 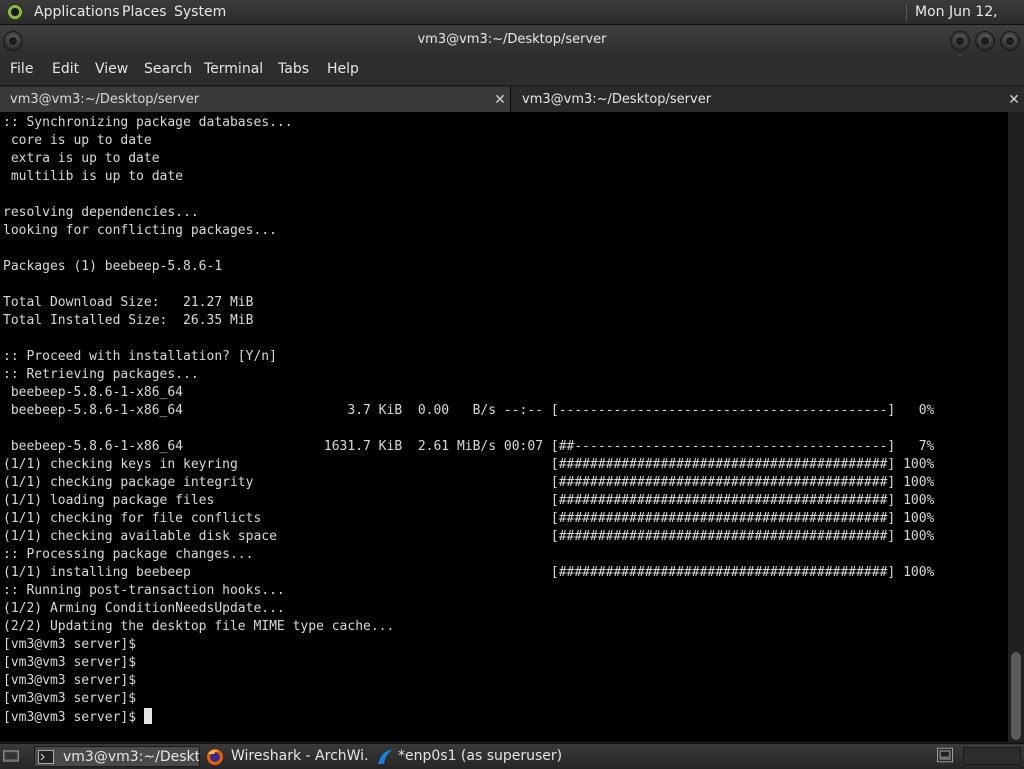 I want to click on show-desktop-icon, so click(x=11, y=756).